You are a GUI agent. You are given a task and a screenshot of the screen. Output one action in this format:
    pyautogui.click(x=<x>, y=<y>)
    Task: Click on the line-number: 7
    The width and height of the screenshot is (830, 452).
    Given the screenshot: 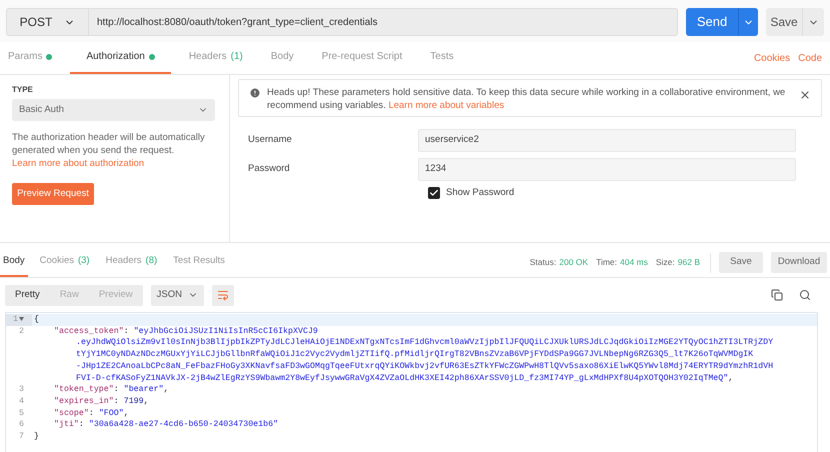 What is the action you would take?
    pyautogui.click(x=21, y=437)
    